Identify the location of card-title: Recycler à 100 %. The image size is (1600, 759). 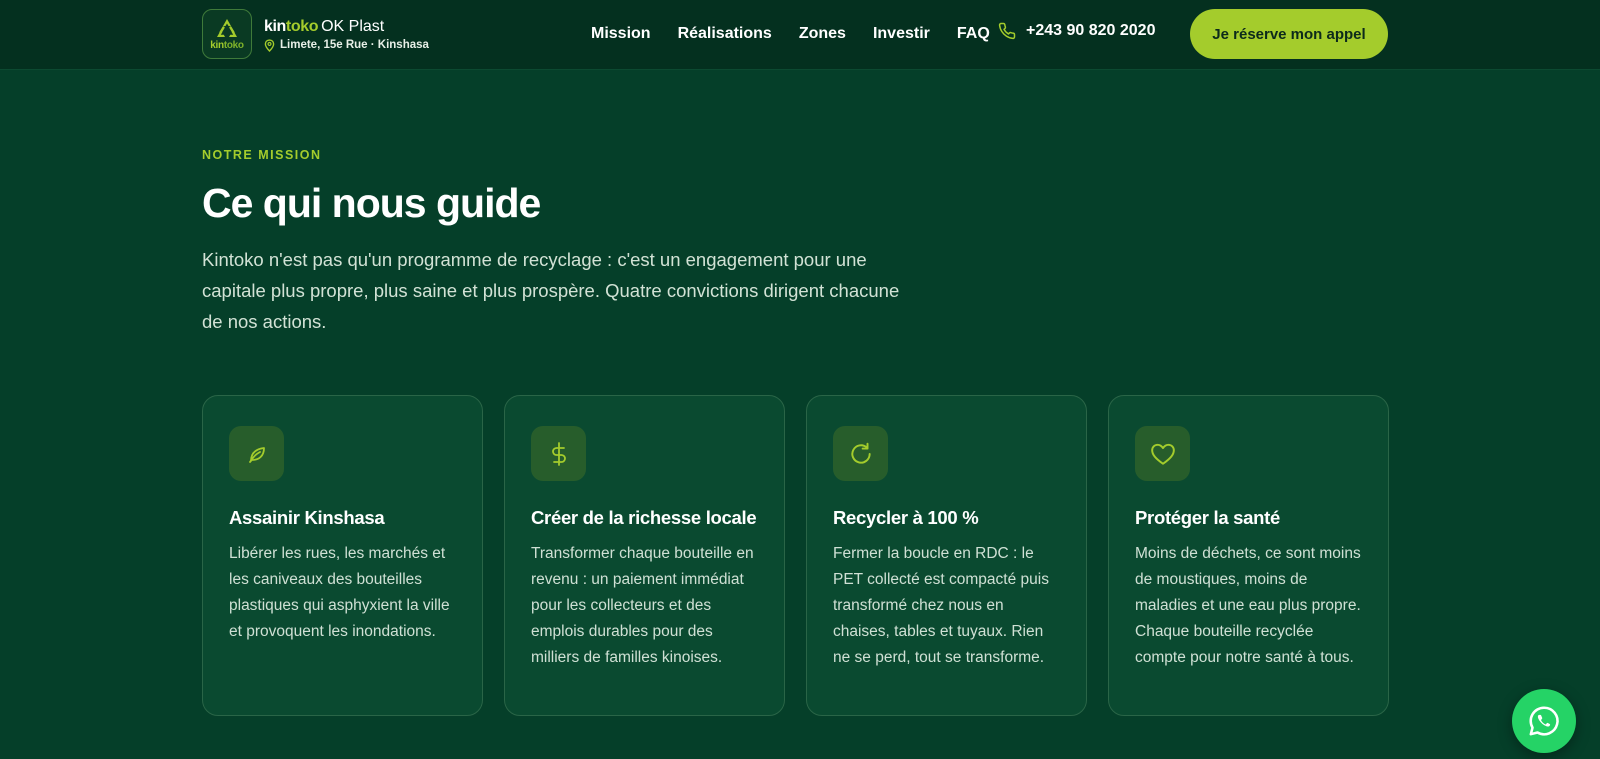
(906, 517).